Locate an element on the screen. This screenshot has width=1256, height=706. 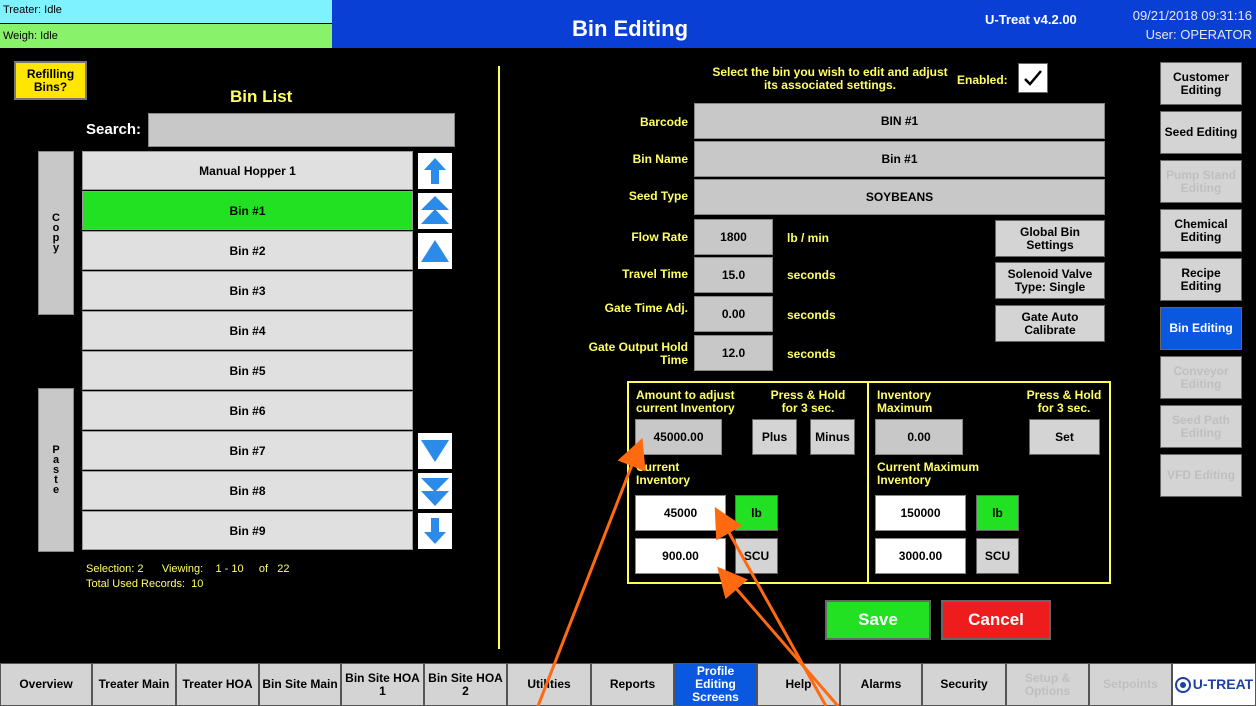
logo-mark-icon is located at coordinates (1182, 684).